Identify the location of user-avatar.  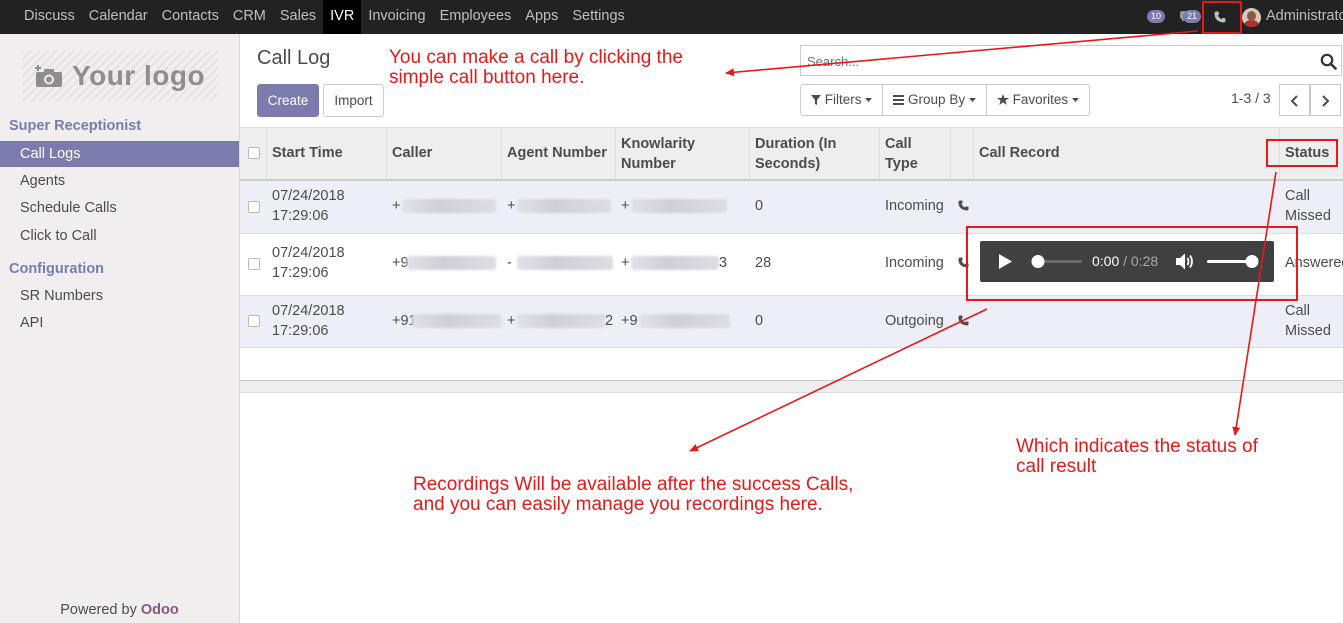
(1251, 17).